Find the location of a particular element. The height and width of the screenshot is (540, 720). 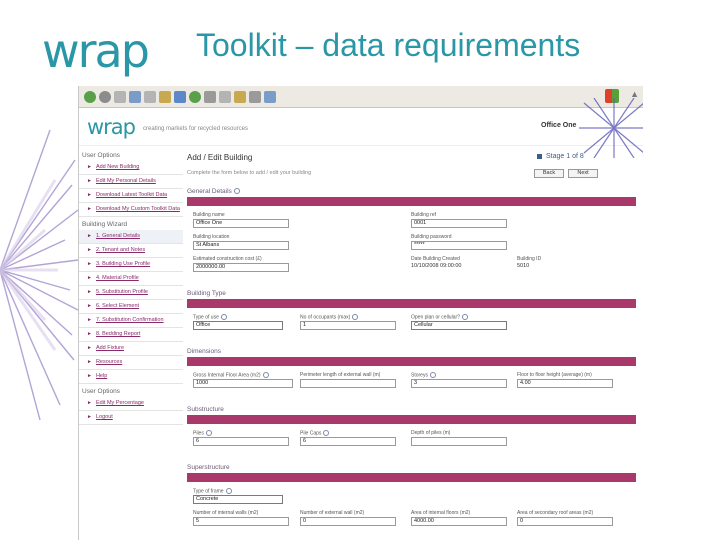

type-of-use-select: Office is located at coordinates (238, 325).